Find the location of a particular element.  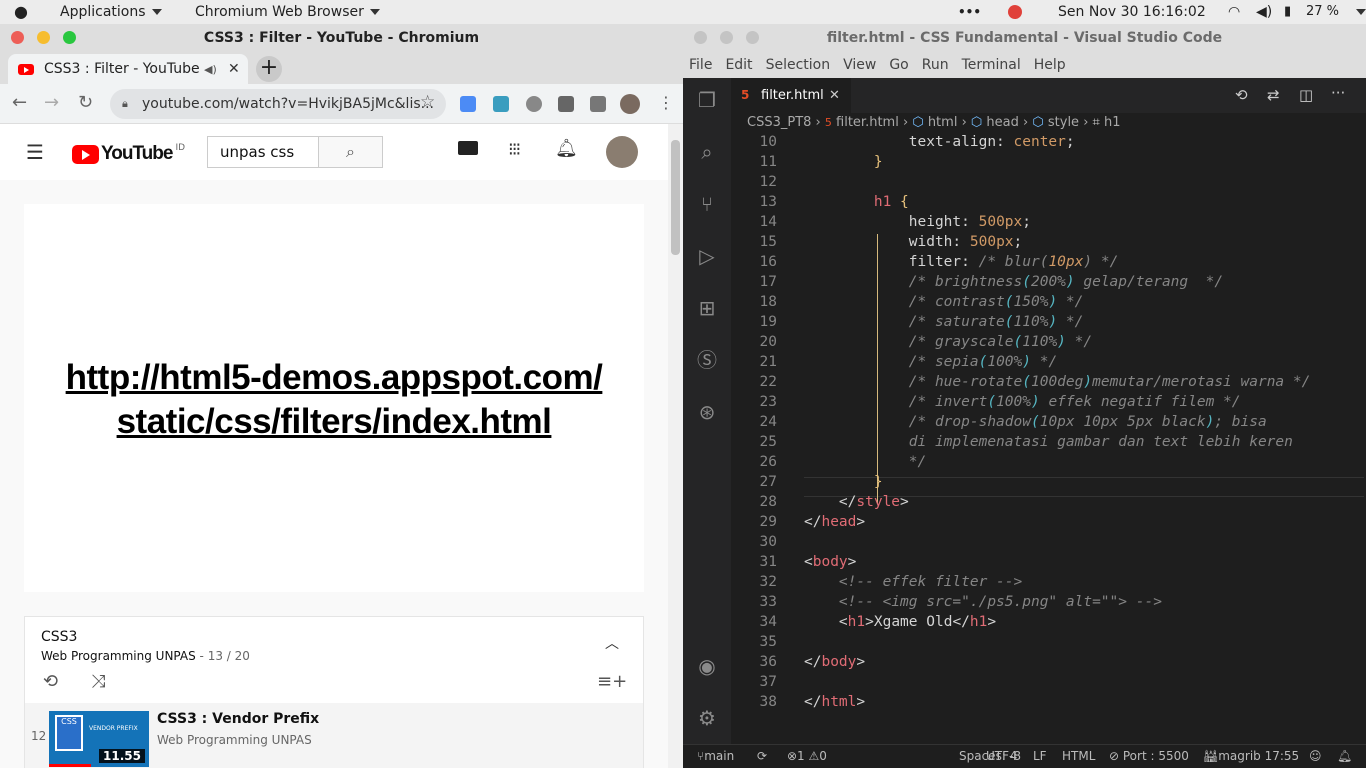

minimize-window-button is located at coordinates (43, 37).